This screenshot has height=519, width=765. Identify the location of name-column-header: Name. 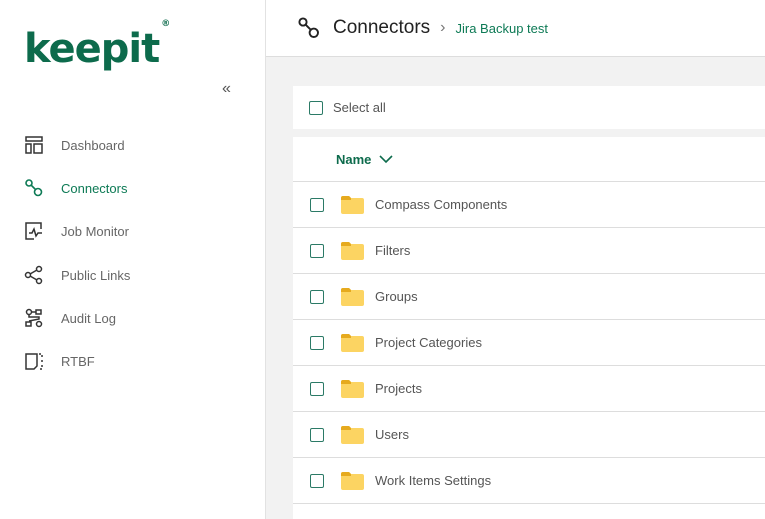
(529, 159).